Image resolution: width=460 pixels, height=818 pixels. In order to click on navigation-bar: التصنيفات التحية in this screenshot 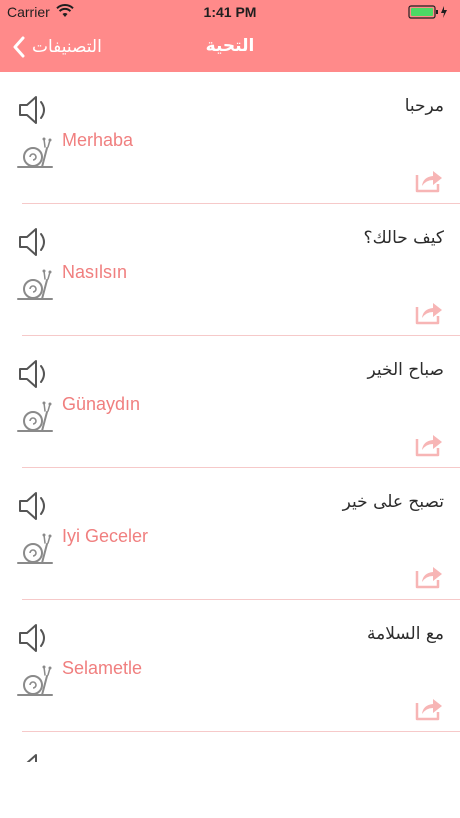, I will do `click(230, 48)`.